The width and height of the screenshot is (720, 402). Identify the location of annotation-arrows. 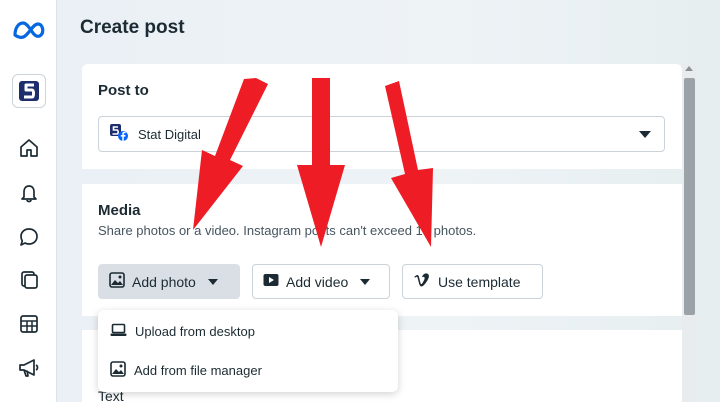
(313, 162).